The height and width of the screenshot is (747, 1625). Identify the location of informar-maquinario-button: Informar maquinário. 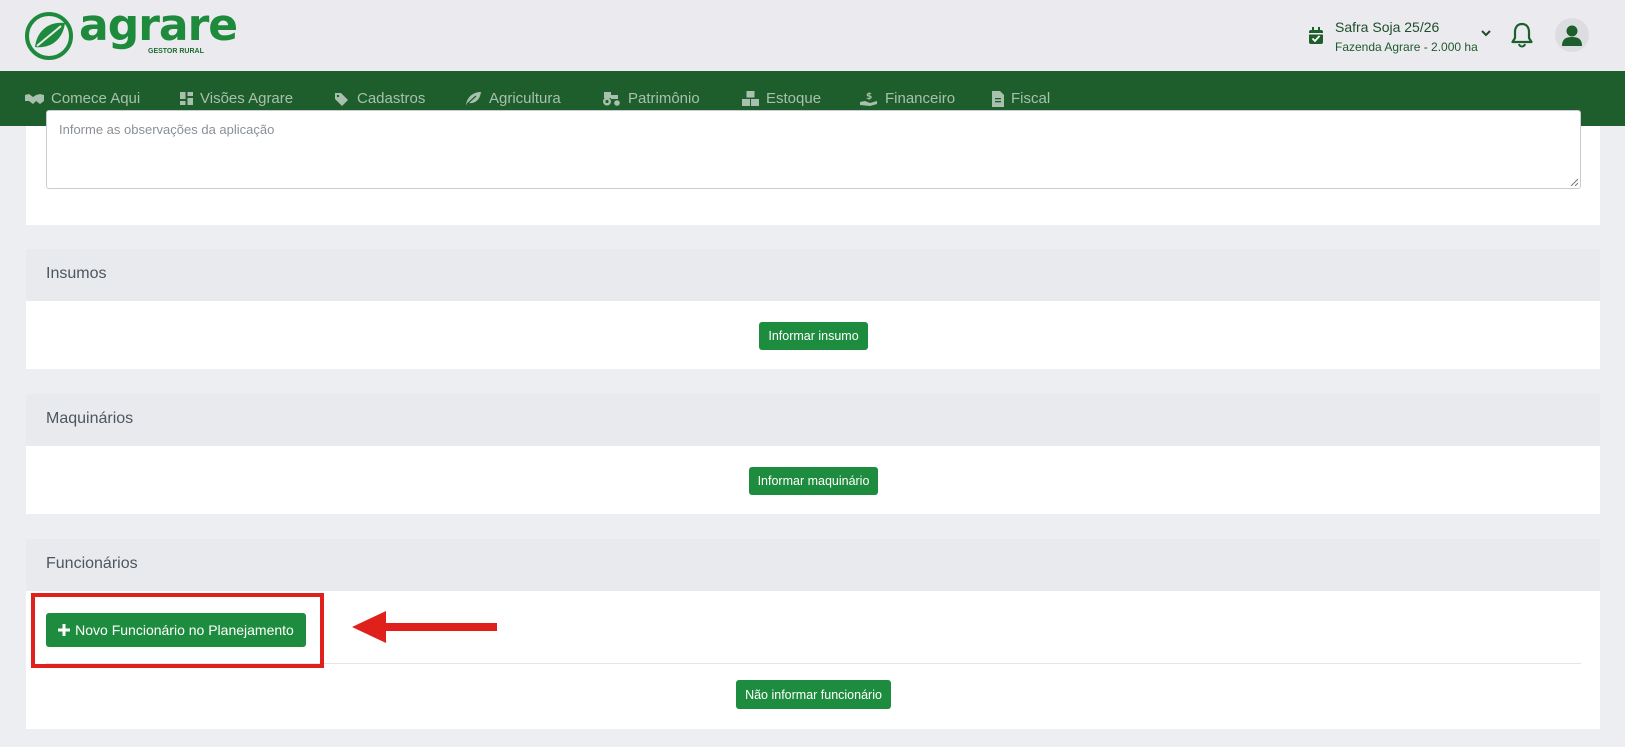
(813, 481).